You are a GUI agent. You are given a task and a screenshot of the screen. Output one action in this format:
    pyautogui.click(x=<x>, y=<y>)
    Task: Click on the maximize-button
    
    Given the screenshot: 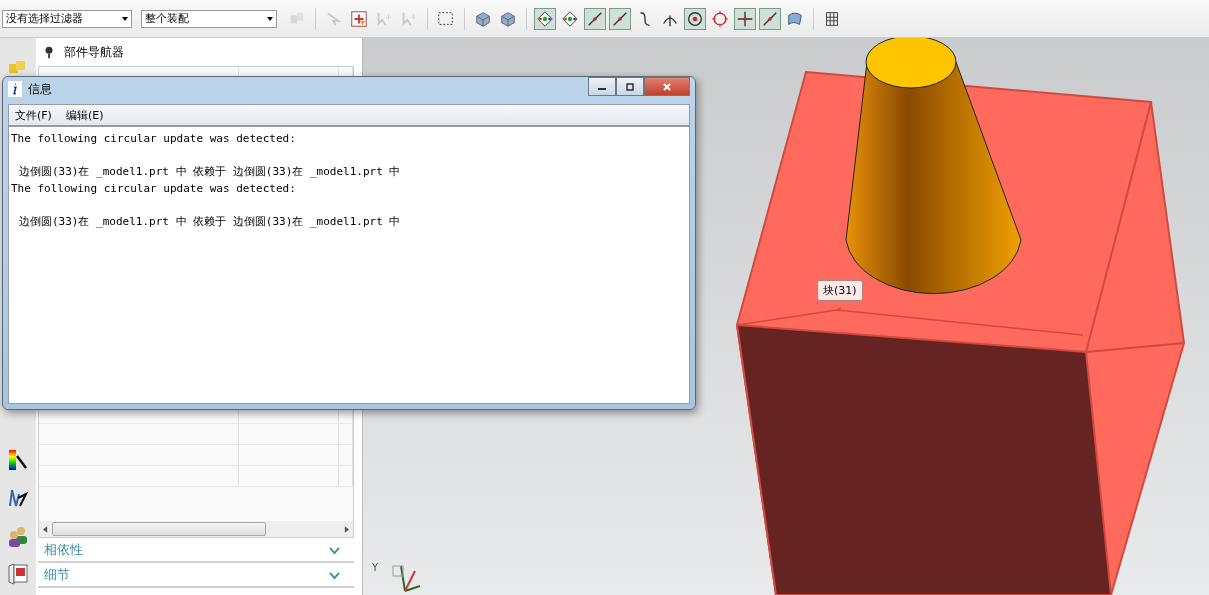 What is the action you would take?
    pyautogui.click(x=630, y=86)
    